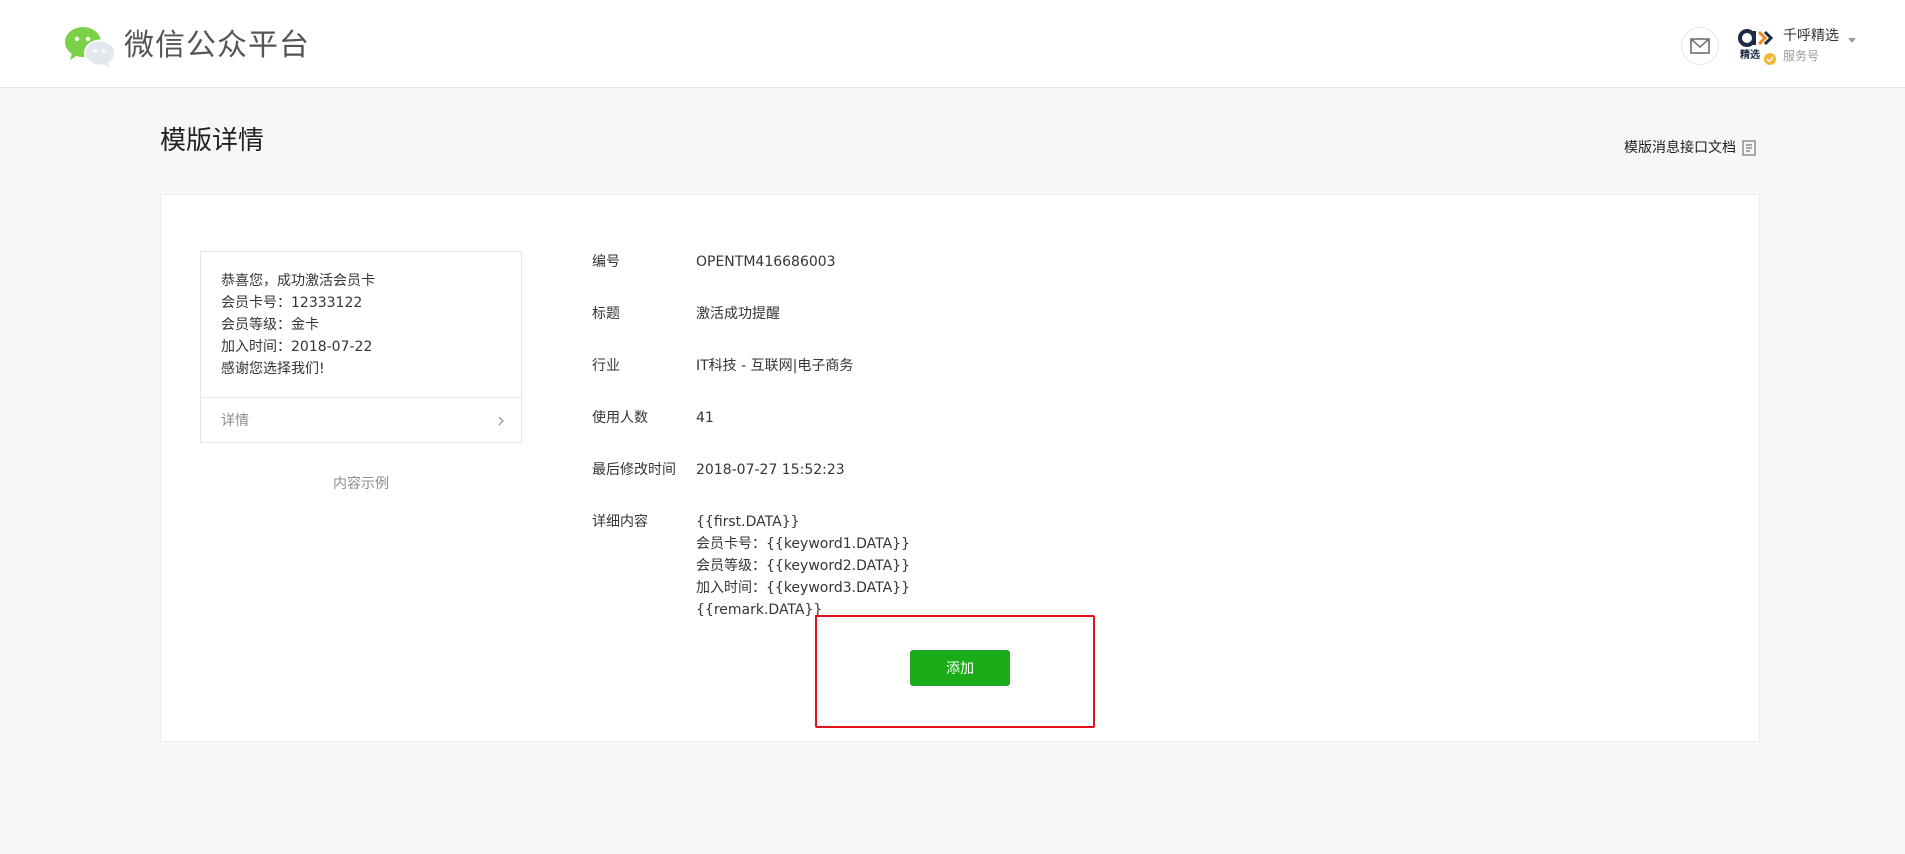  I want to click on template-id-value: OPENTM416686003, so click(766, 262).